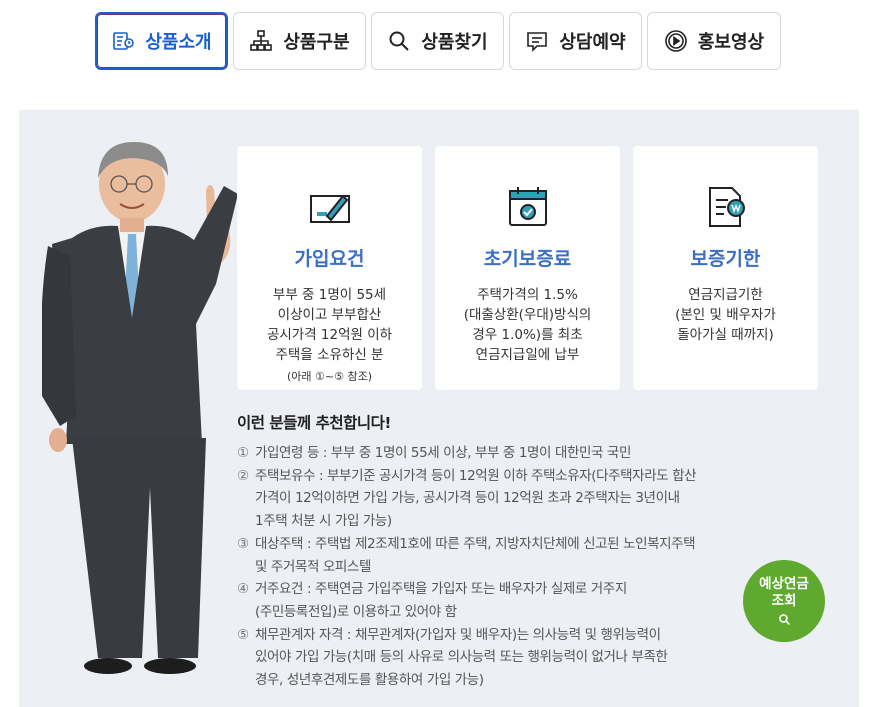 The image size is (879, 707). I want to click on item-number: ②, so click(243, 475).